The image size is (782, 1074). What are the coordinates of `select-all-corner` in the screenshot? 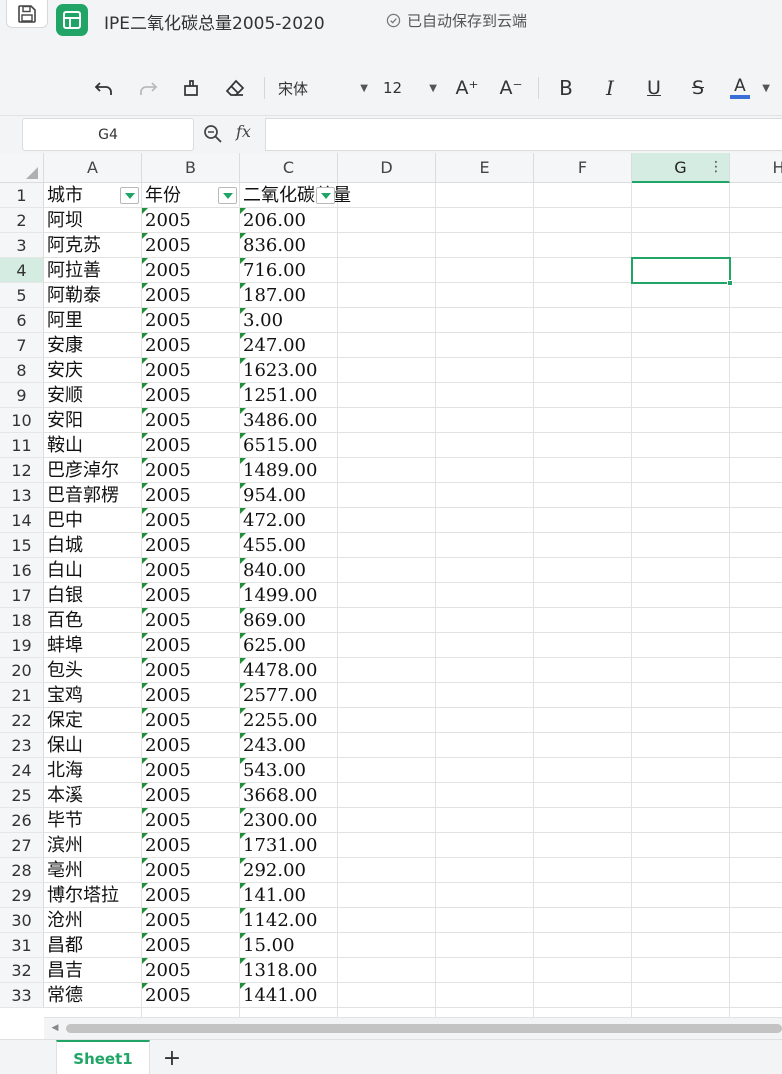 It's located at (22, 168).